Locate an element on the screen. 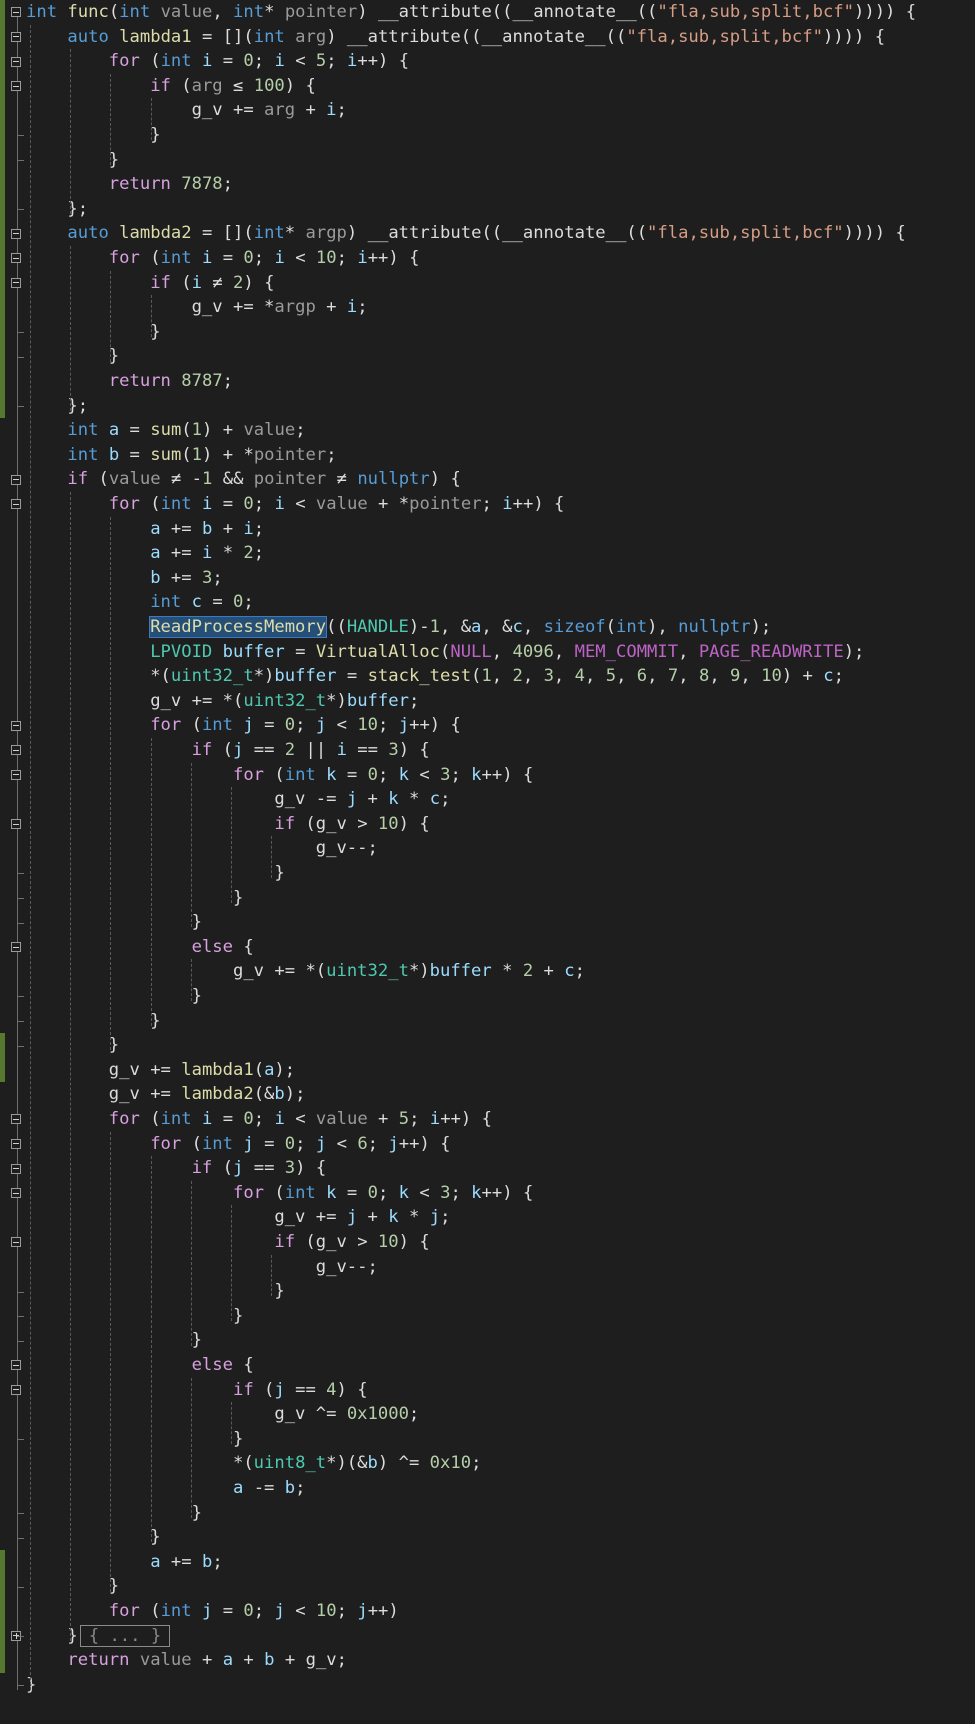 The width and height of the screenshot is (975, 1724). code-line: if (j == 2 || i == 3) { is located at coordinates (228, 750).